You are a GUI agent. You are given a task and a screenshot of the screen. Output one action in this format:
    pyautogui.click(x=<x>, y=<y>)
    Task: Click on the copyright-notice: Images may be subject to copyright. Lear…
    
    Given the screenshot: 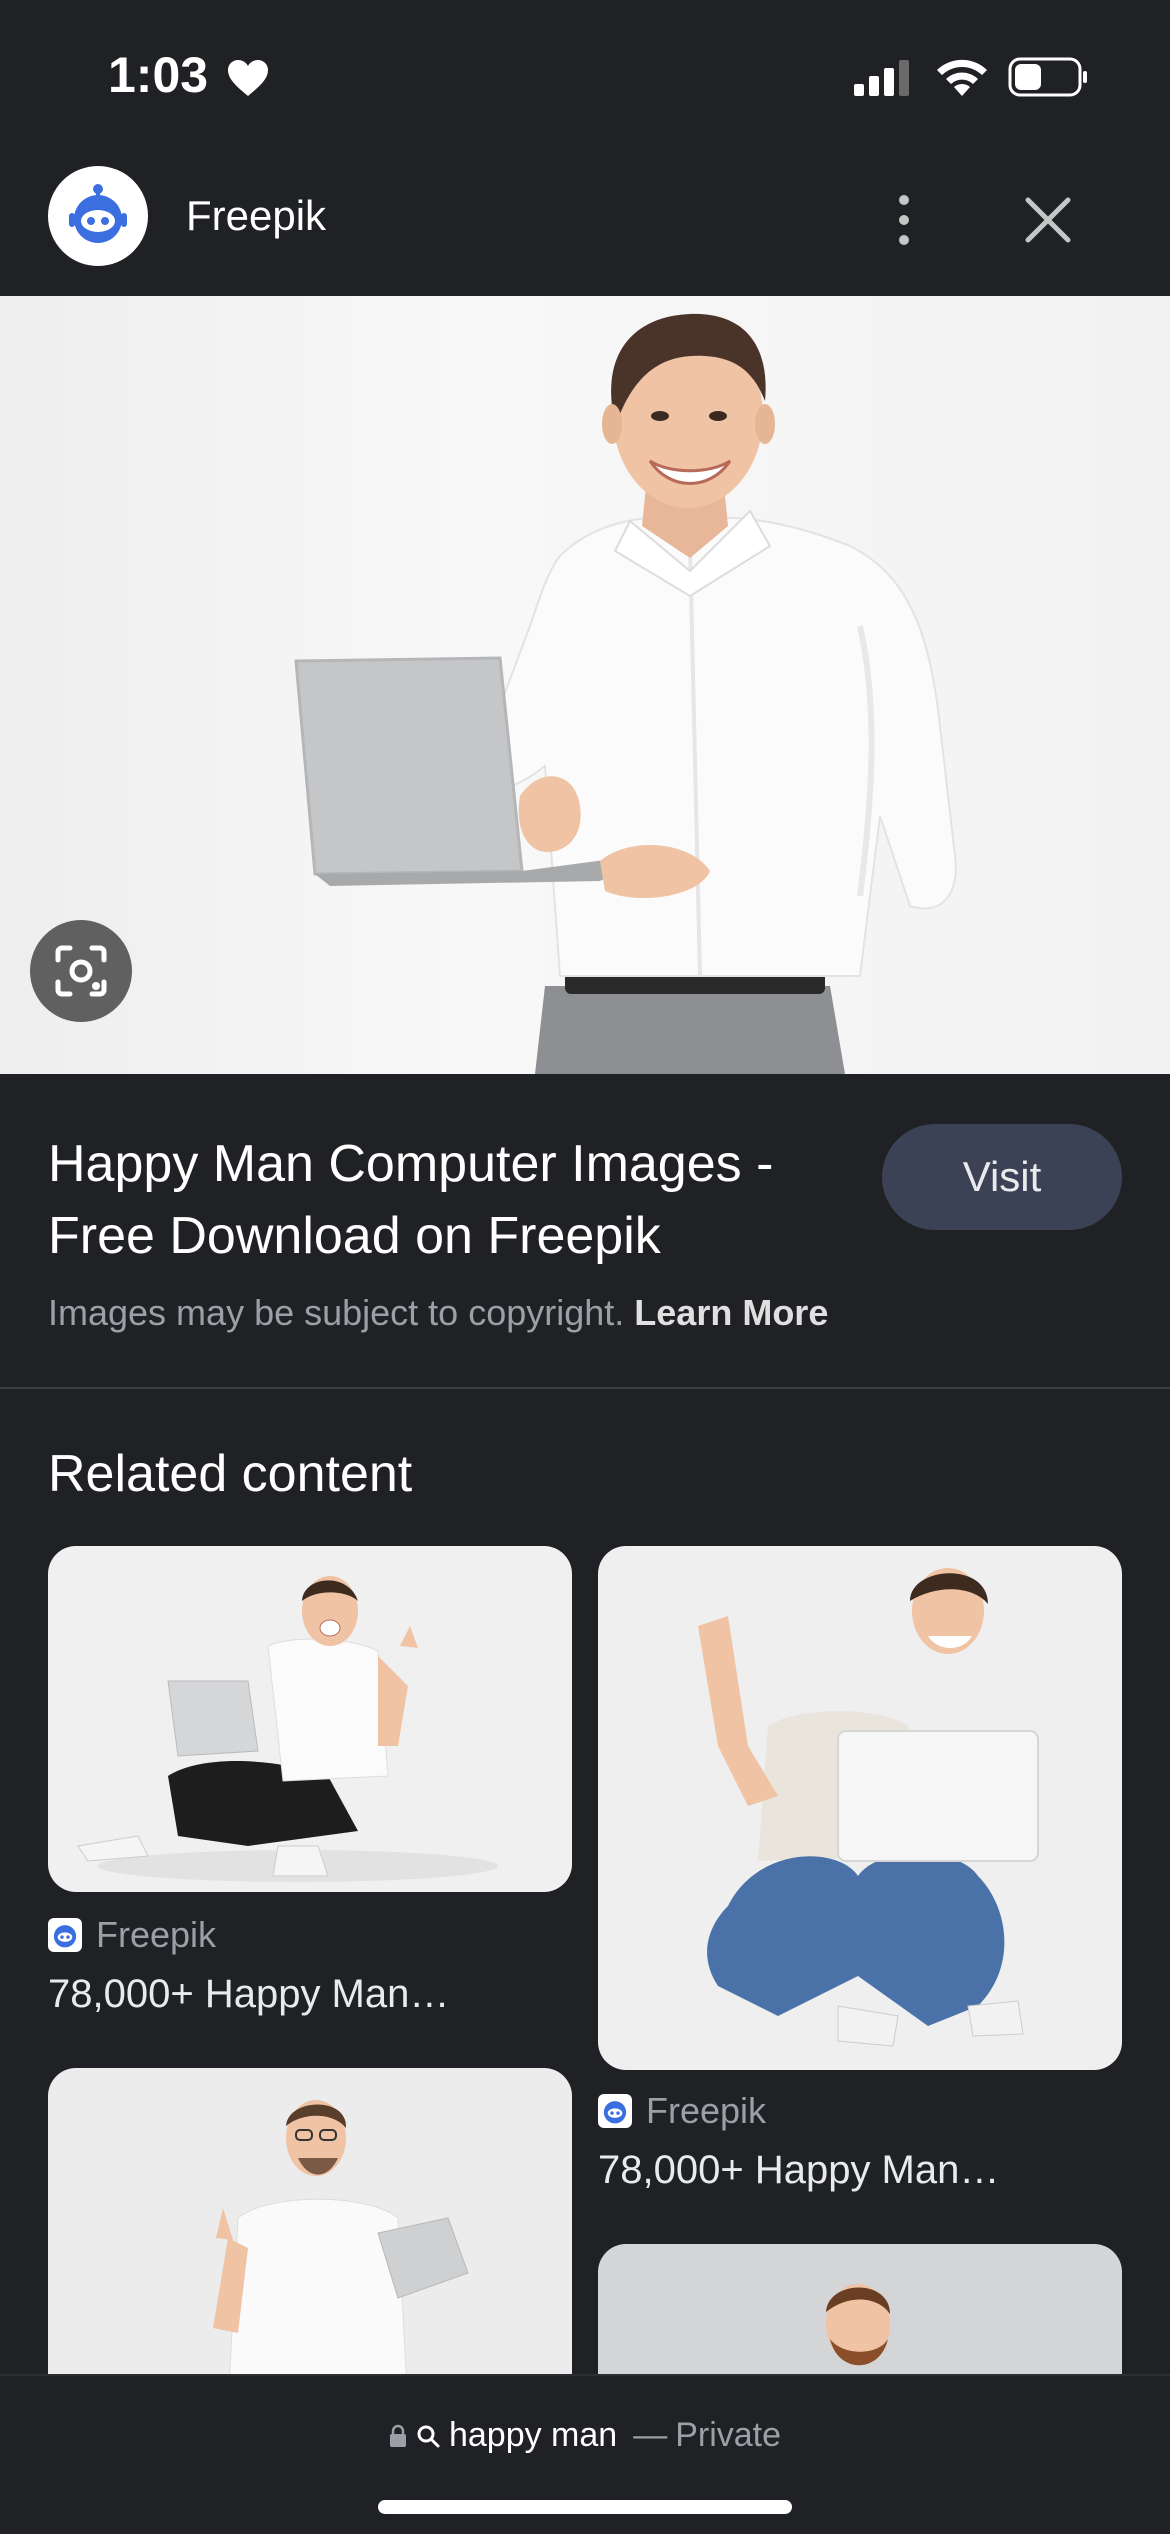 What is the action you would take?
    pyautogui.click(x=438, y=1313)
    